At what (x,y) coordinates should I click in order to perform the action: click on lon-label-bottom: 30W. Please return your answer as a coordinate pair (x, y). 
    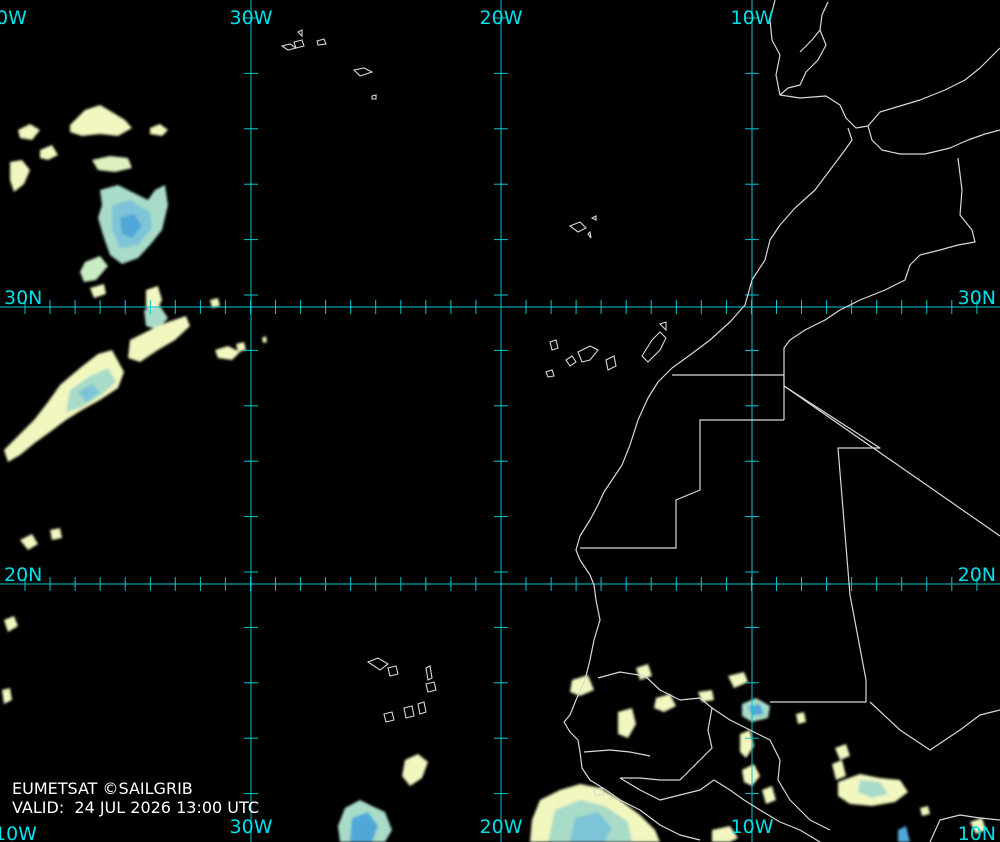
    Looking at the image, I should click on (251, 827).